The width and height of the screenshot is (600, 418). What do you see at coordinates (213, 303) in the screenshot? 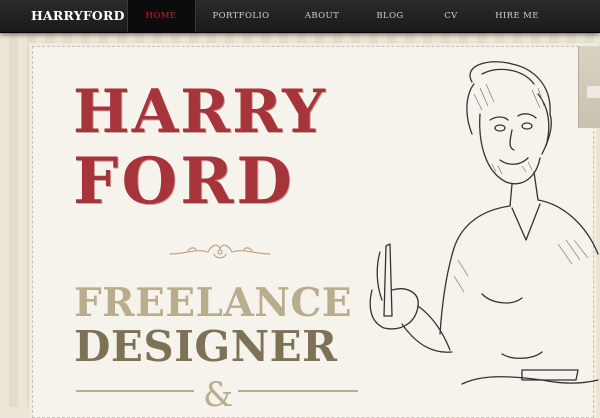
I see `tagline-freelance: FREELANCE` at bounding box center [213, 303].